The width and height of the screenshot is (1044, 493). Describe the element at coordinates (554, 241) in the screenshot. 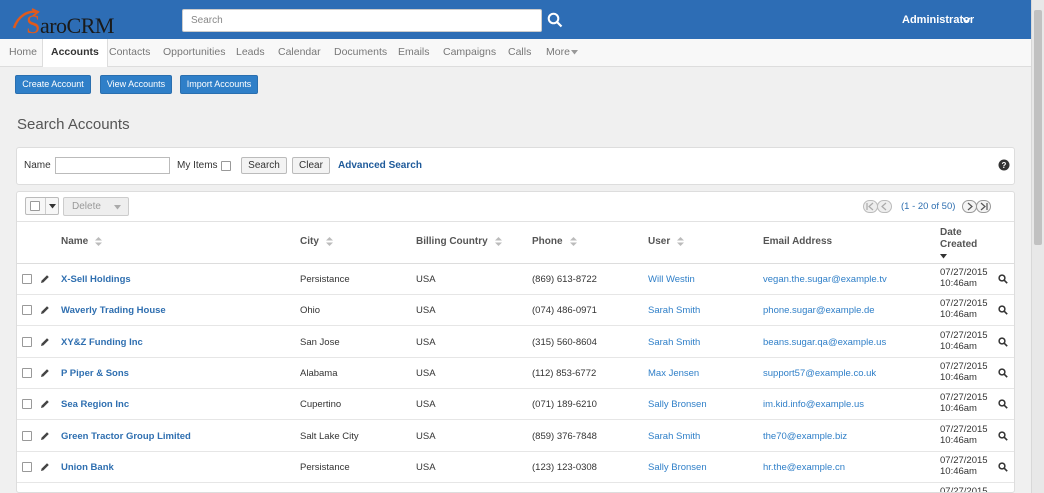

I see `col-phone: Phone` at that location.